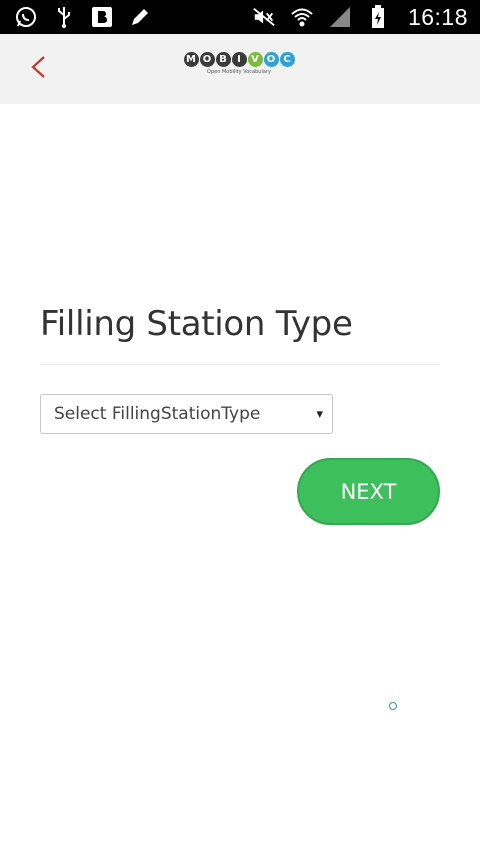  I want to click on logo-letter: V, so click(255, 59).